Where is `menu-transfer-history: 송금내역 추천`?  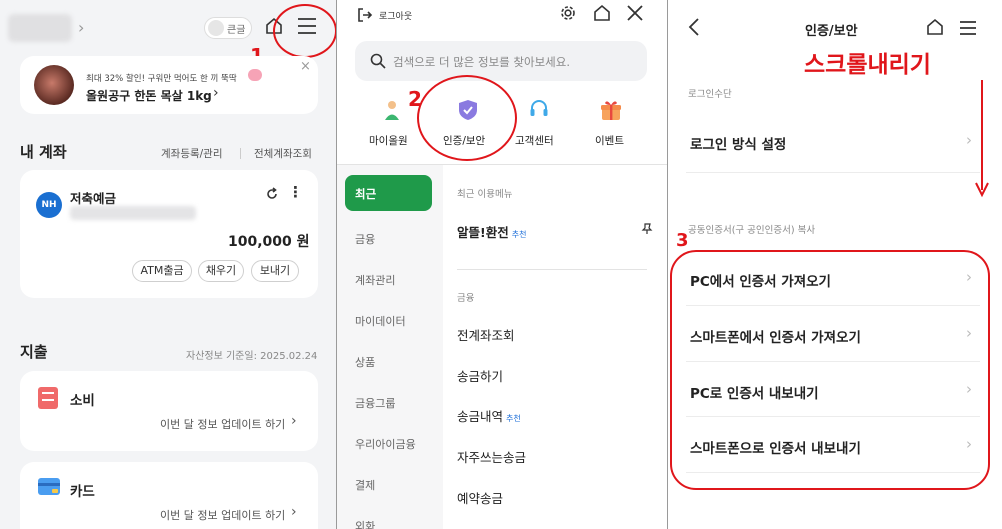
menu-transfer-history: 송금내역 추천 is located at coordinates (489, 415).